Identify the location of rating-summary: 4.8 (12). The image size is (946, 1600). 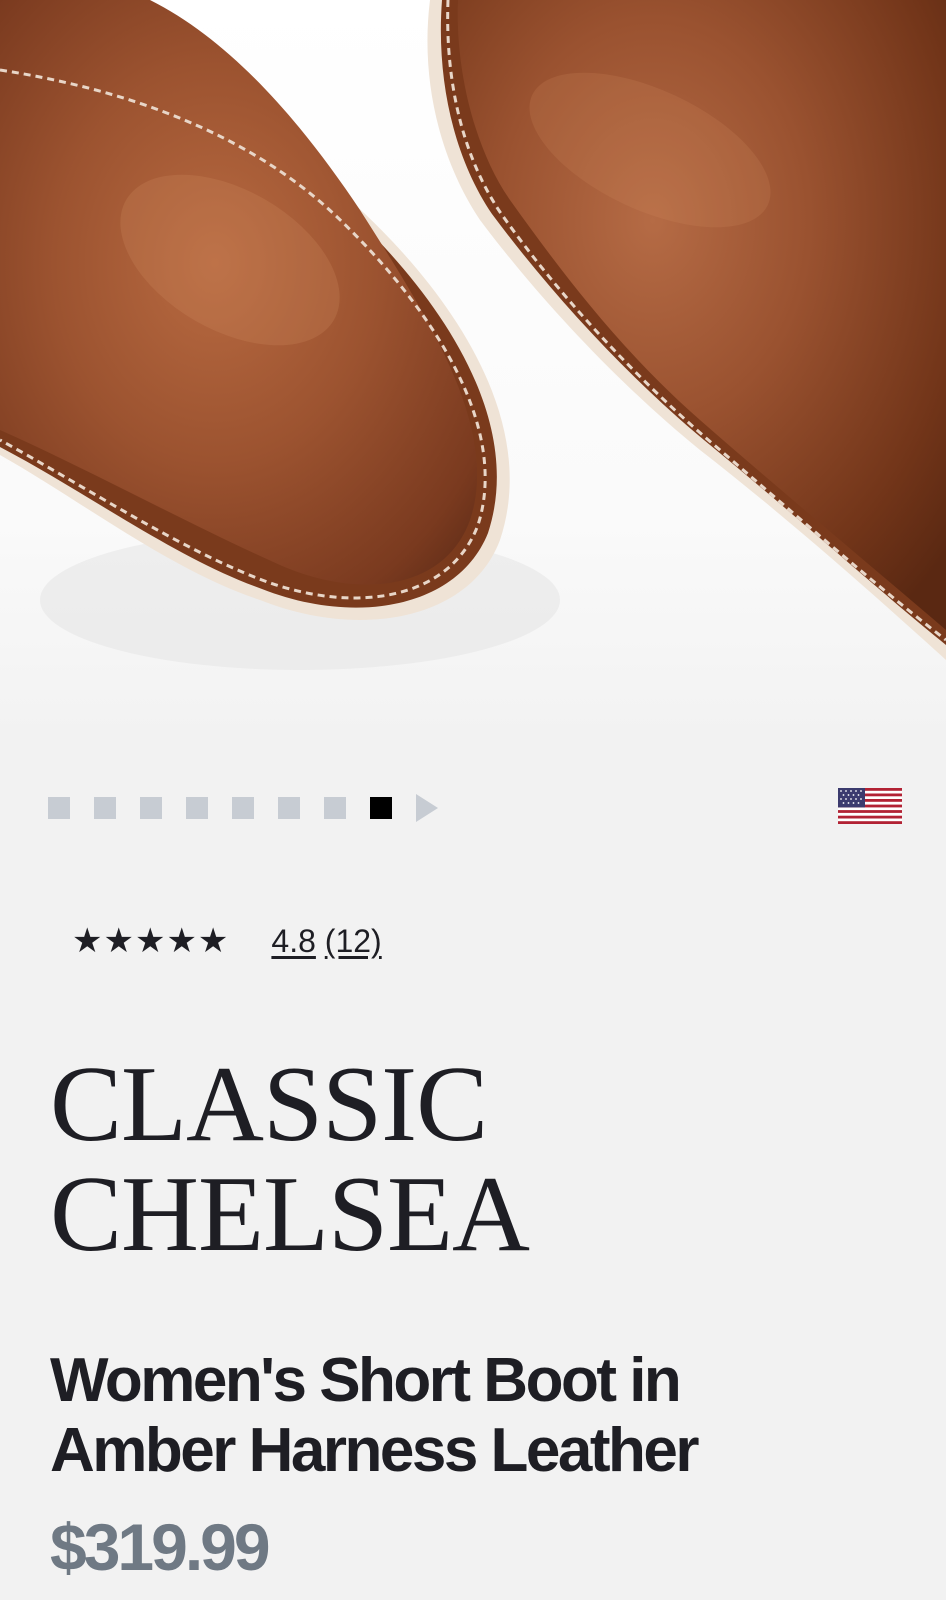
(326, 941).